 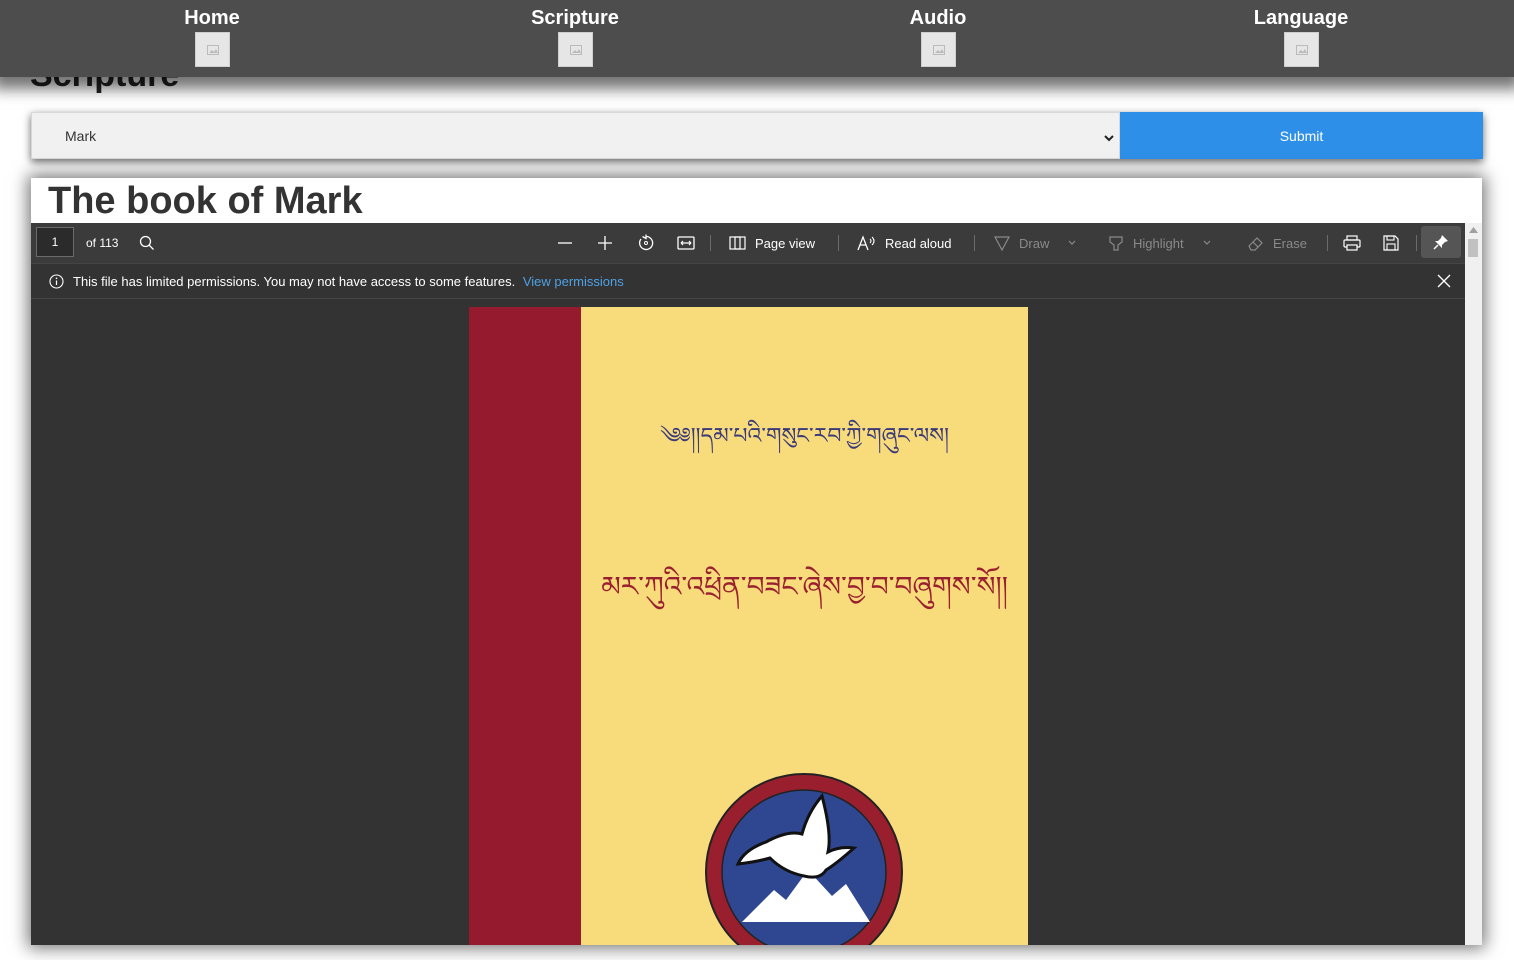 I want to click on book-select: Mark, so click(x=575, y=135).